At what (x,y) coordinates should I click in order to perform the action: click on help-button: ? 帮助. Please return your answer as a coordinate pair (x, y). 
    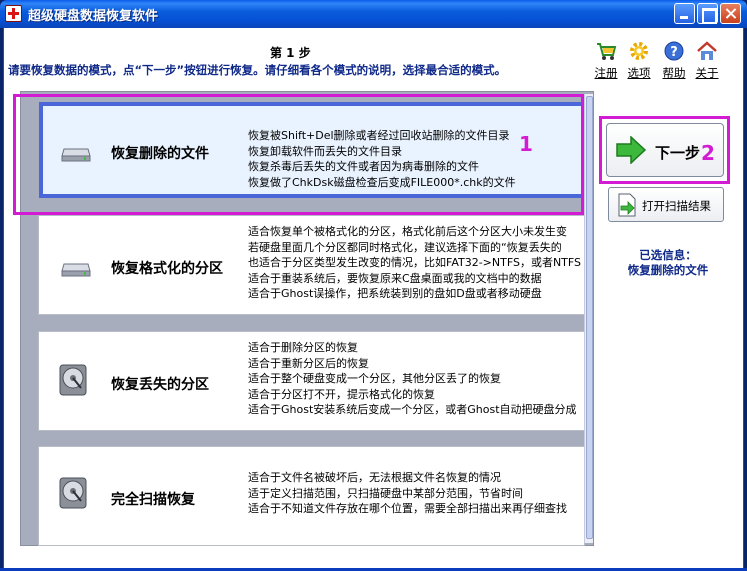
    Looking at the image, I should click on (674, 60).